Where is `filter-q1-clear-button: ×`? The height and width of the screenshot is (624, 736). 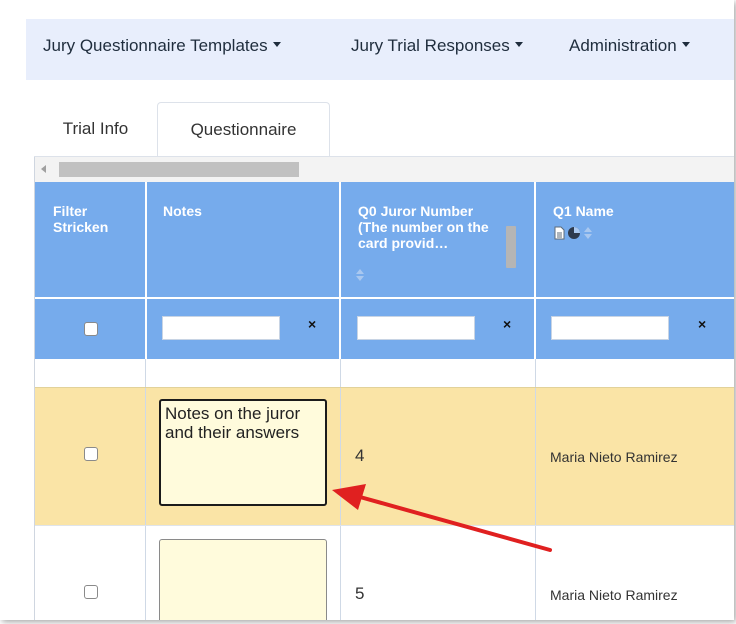 filter-q1-clear-button: × is located at coordinates (702, 324).